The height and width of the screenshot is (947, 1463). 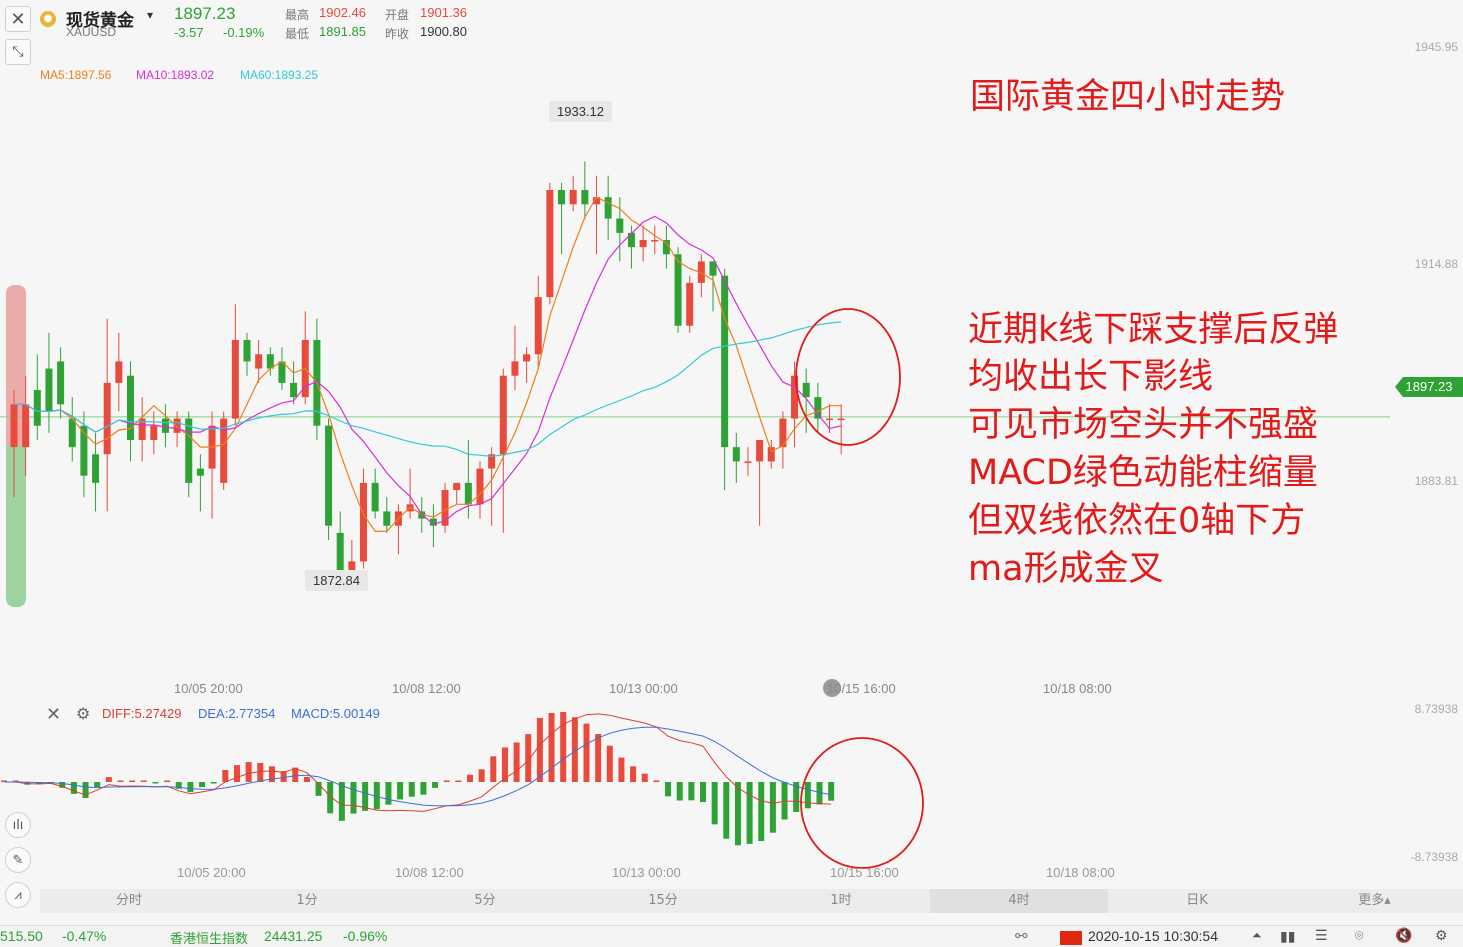 What do you see at coordinates (429, 872) in the screenshot?
I see `macd-time-label: 10/08 12:00` at bounding box center [429, 872].